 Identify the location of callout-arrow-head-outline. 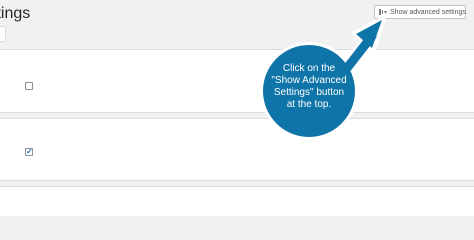
(369, 34).